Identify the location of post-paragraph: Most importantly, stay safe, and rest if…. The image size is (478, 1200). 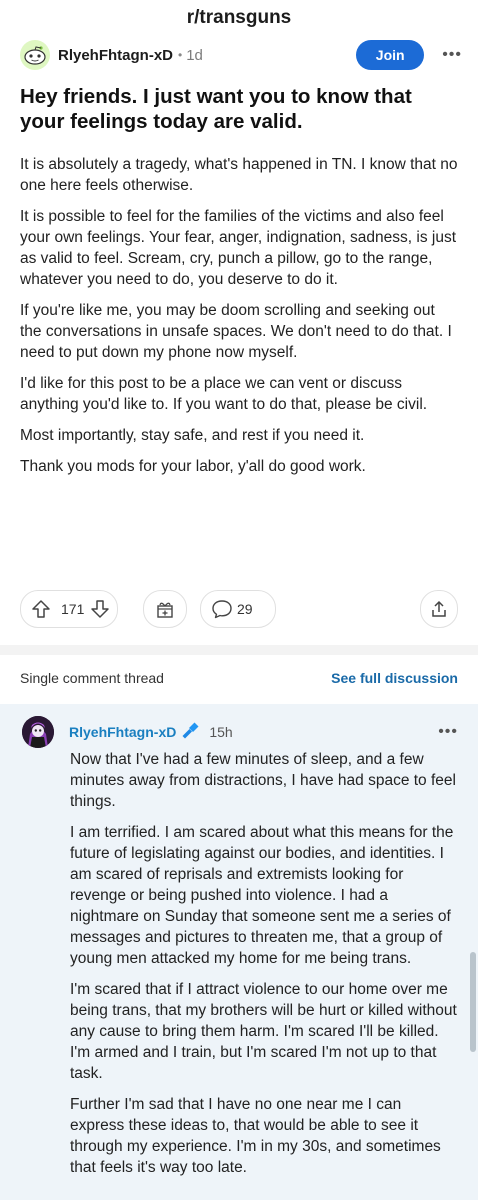
(192, 435).